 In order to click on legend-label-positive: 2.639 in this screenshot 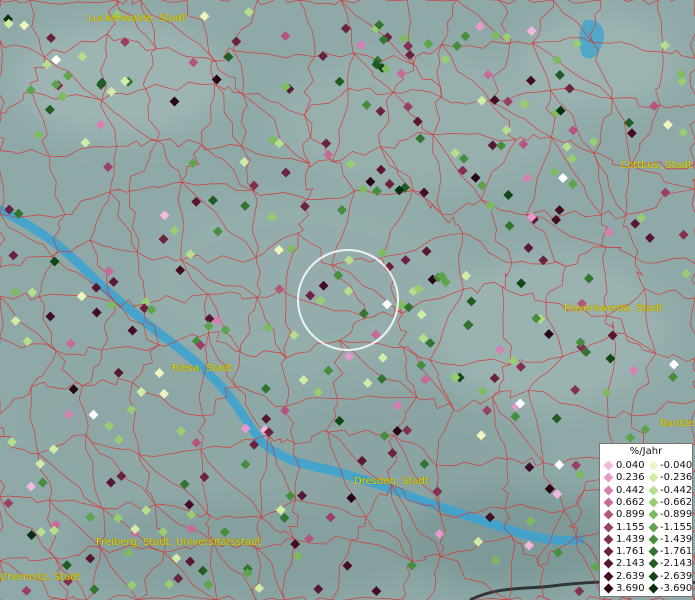, I will do `click(630, 576)`.